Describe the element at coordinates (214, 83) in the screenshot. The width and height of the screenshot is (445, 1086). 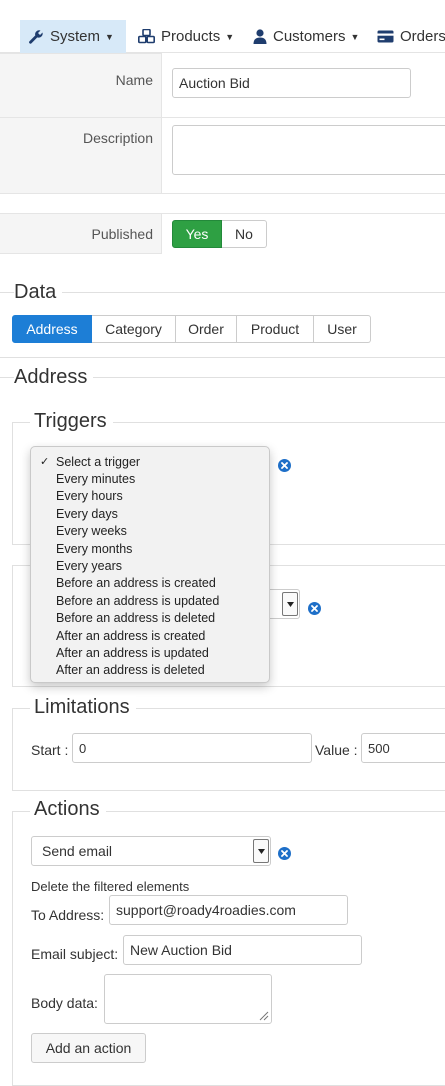
I see `name-input-value: Auction Bid` at that location.